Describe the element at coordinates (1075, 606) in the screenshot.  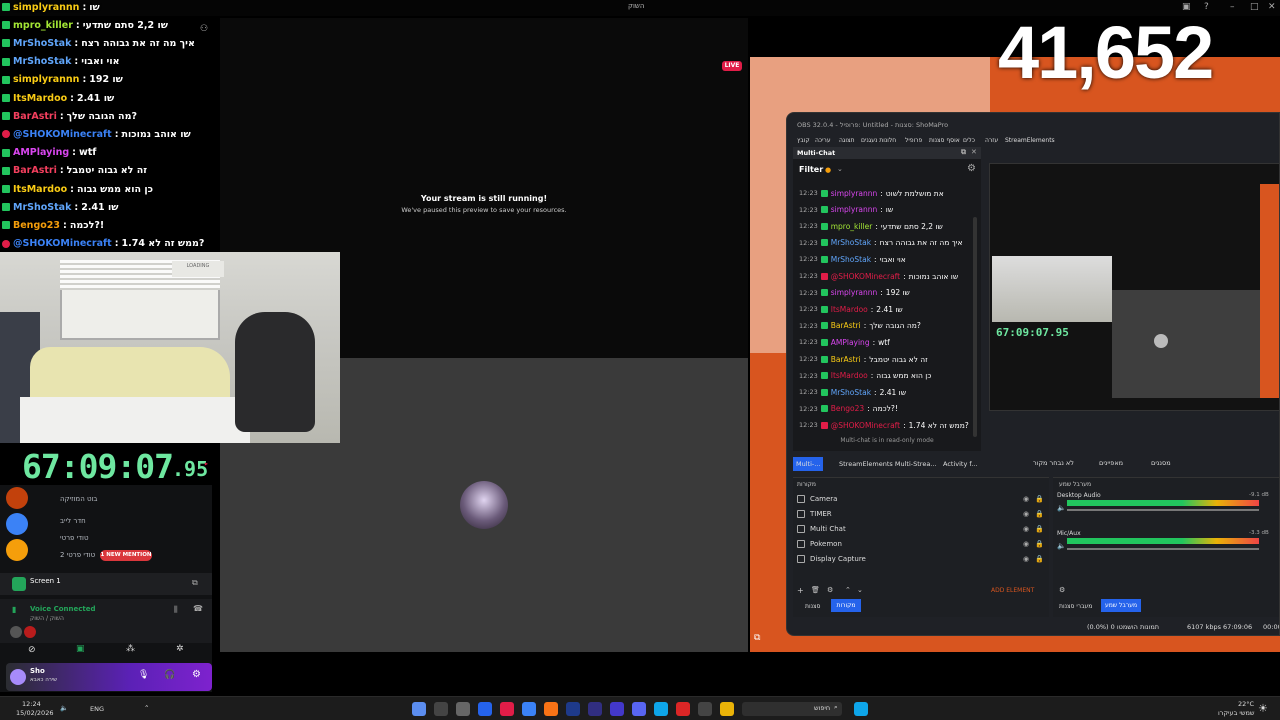
I see `tab-transitions: מעברי סצנות` at that location.